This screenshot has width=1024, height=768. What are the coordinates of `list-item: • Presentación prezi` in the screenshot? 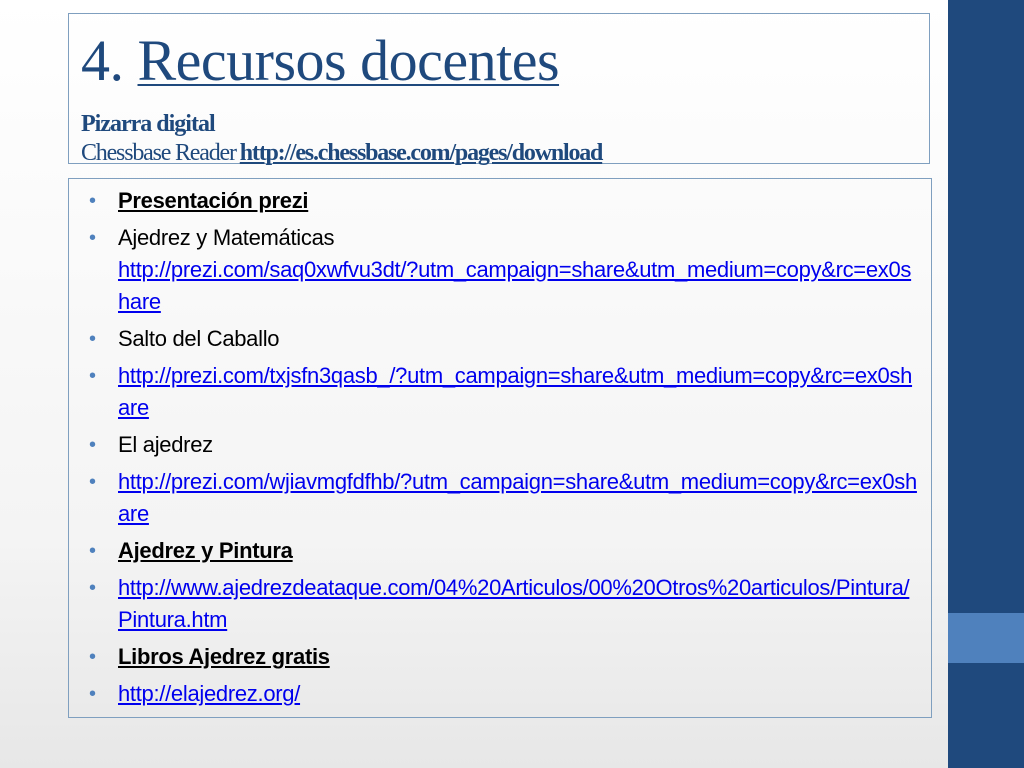 It's located at (500, 201).